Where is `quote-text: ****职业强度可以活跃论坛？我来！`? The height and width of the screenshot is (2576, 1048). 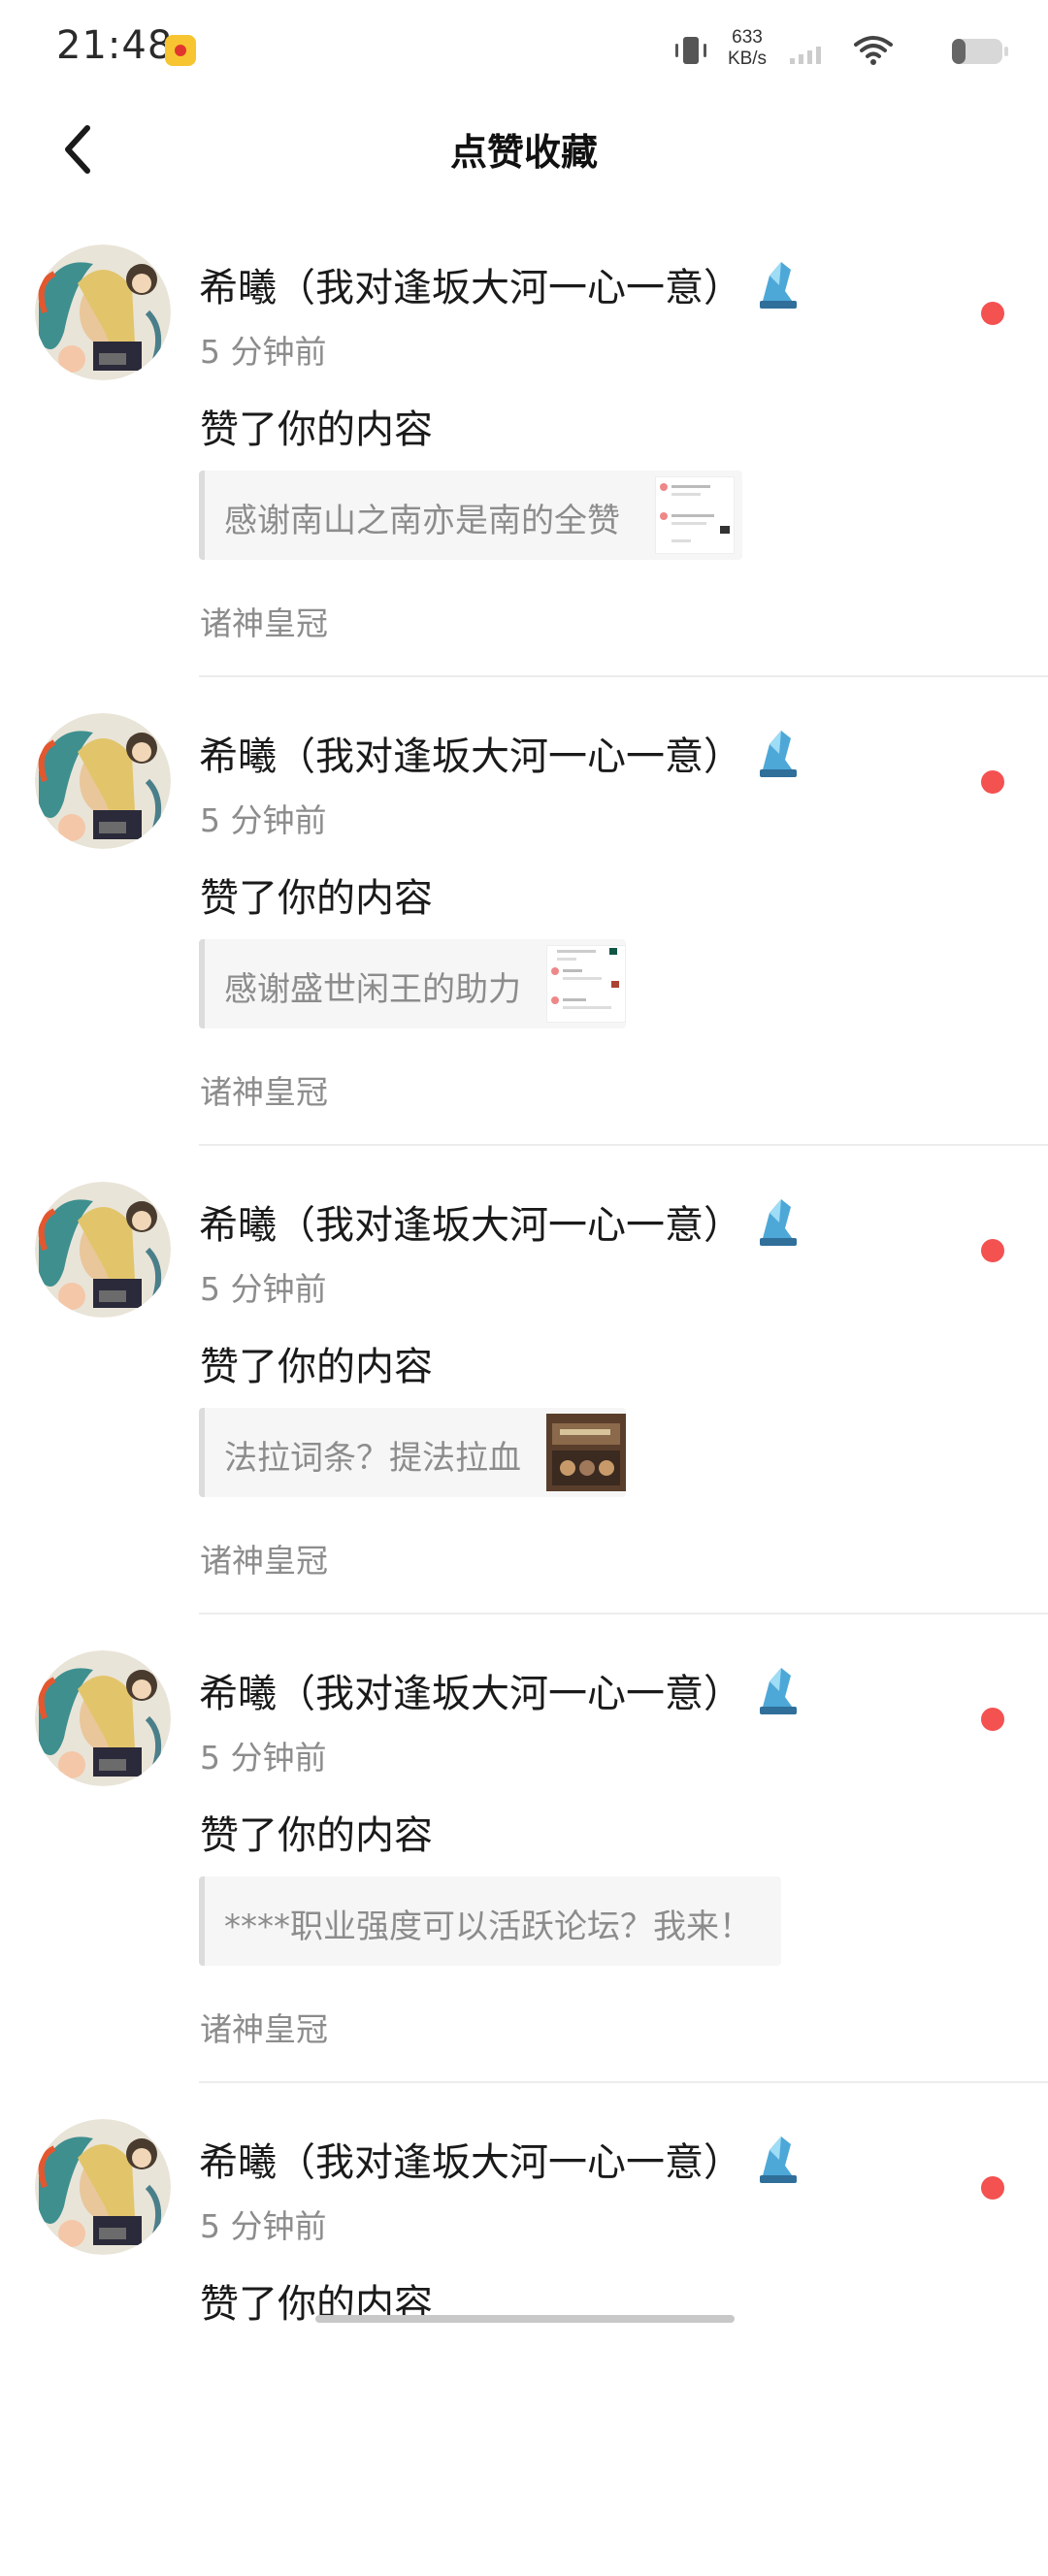
quote-text: ****职业强度可以活跃论坛？我来！ is located at coordinates (488, 1927).